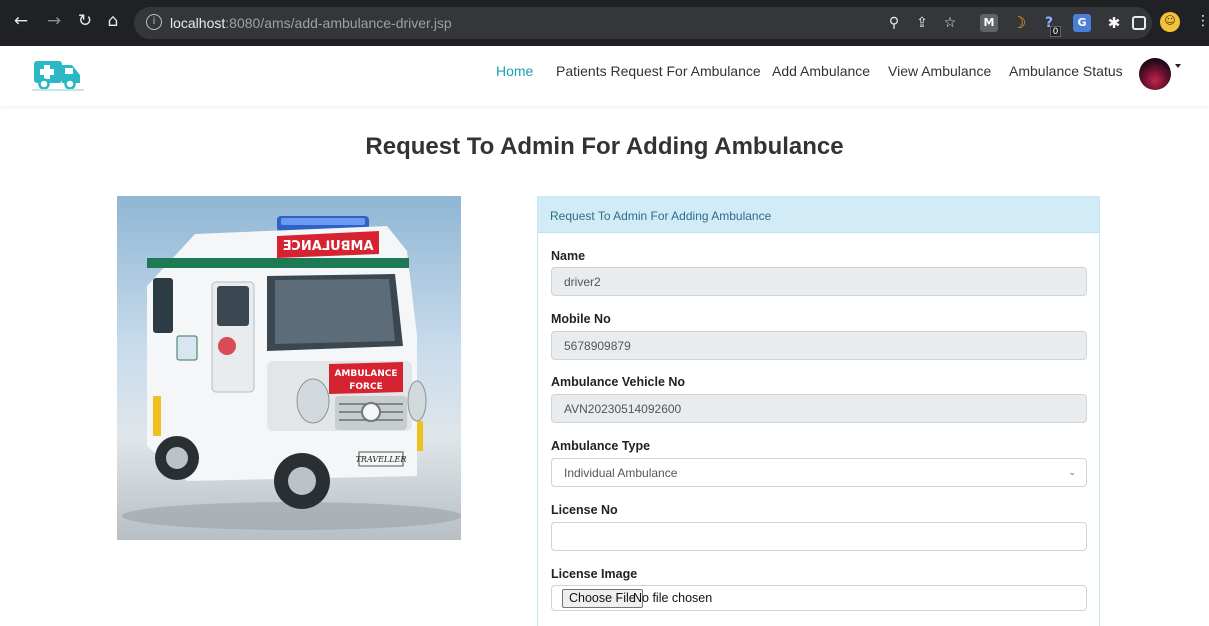  I want to click on moon-extension-icon: ☽, so click(1019, 23).